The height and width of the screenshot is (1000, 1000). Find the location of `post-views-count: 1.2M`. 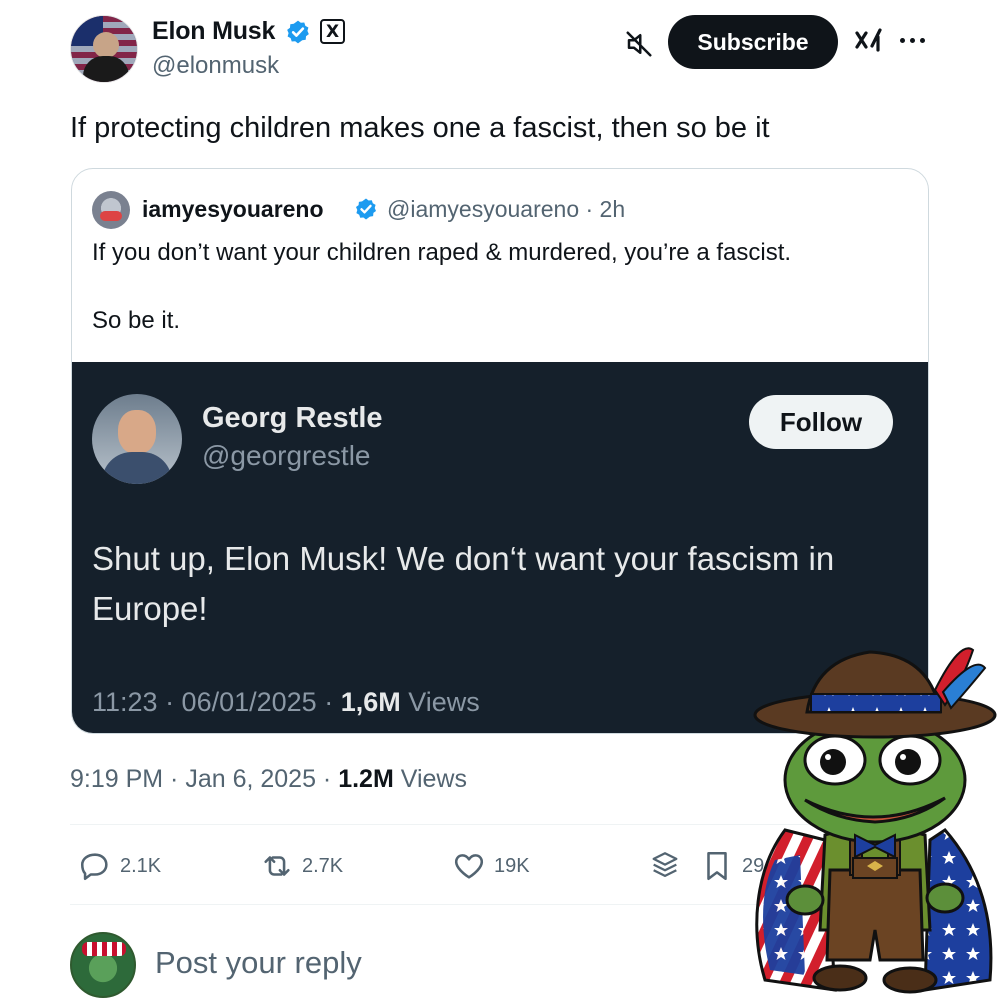

post-views-count: 1.2M is located at coordinates (366, 779).